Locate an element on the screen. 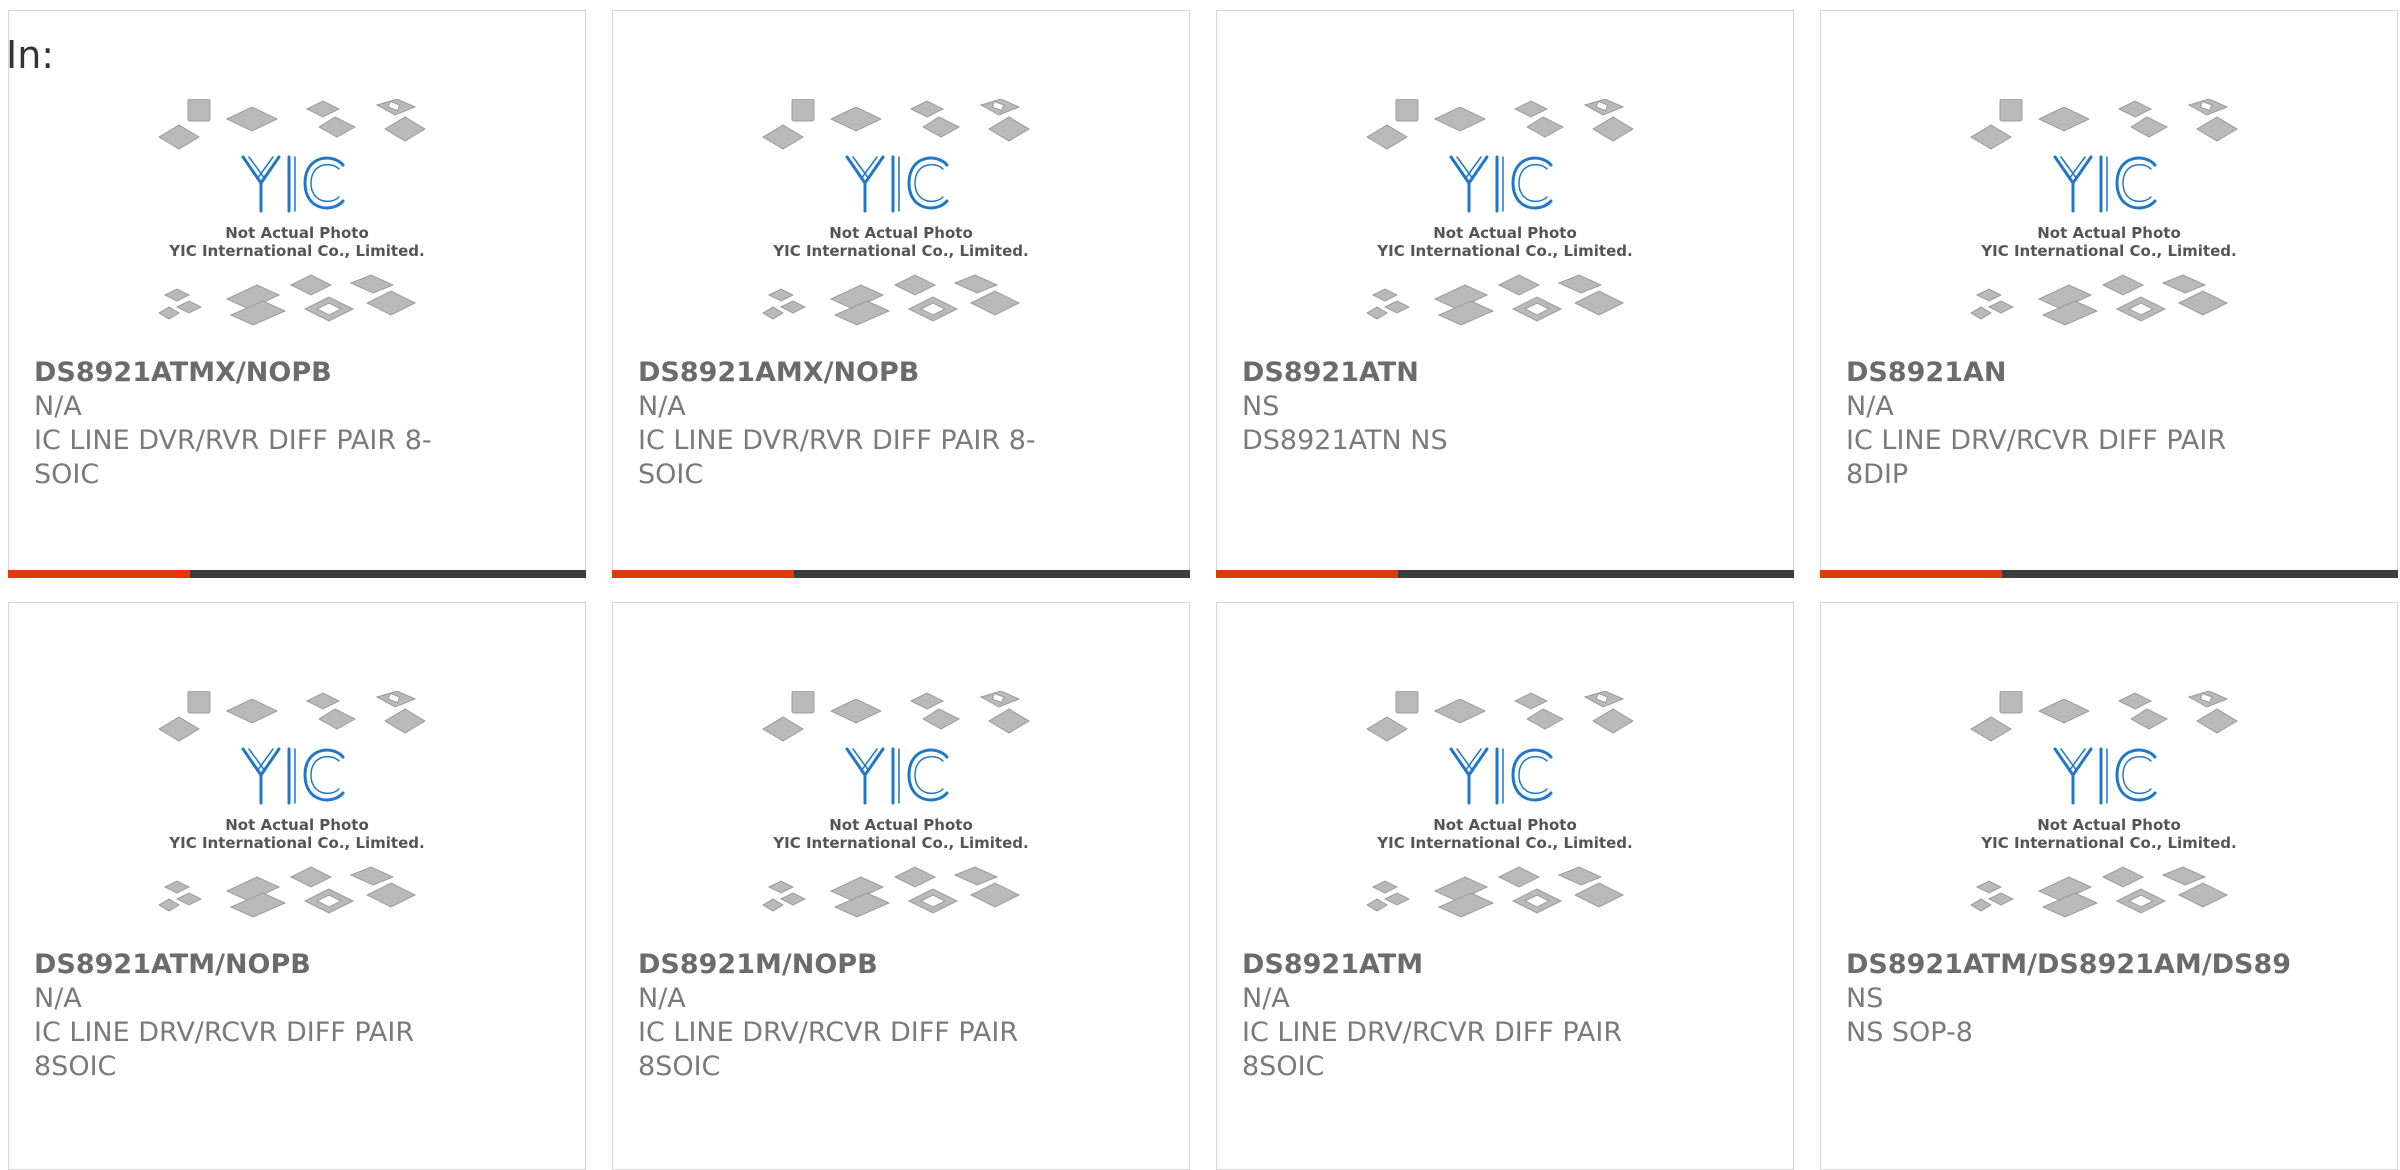 This screenshot has height=1170, width=2400. part-number: DS8921M/NOPB is located at coordinates (848, 965).